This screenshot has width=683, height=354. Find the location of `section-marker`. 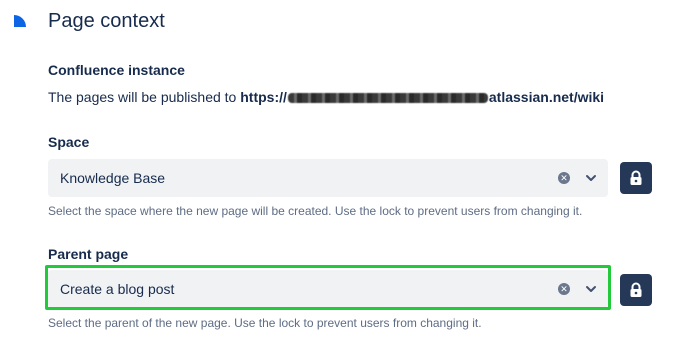

section-marker is located at coordinates (20, 21).